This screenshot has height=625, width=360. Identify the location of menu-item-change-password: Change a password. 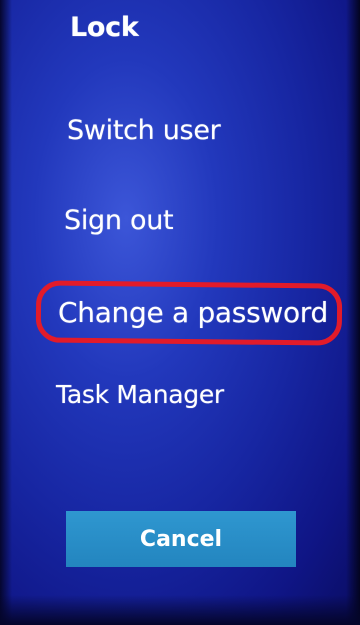
(193, 312).